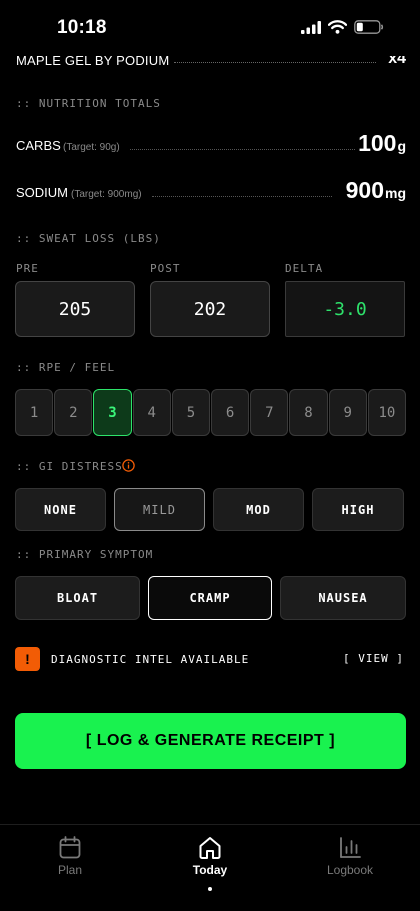 This screenshot has height=911, width=420. I want to click on post-label: POST, so click(165, 268).